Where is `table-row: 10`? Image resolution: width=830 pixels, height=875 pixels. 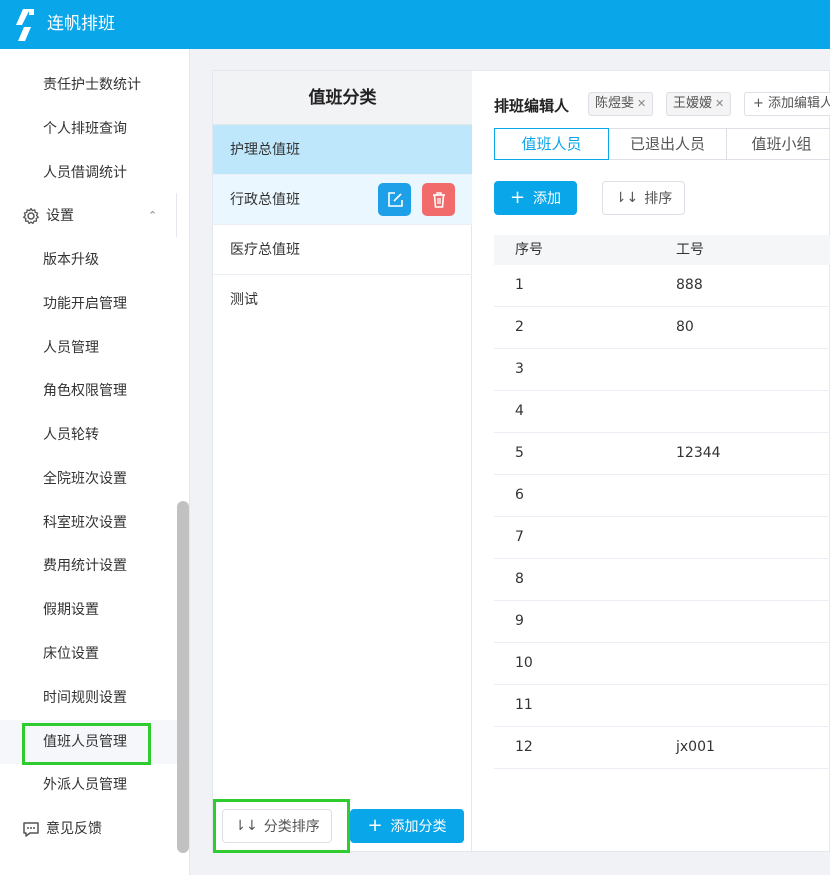 table-row: 10 is located at coordinates (662, 664).